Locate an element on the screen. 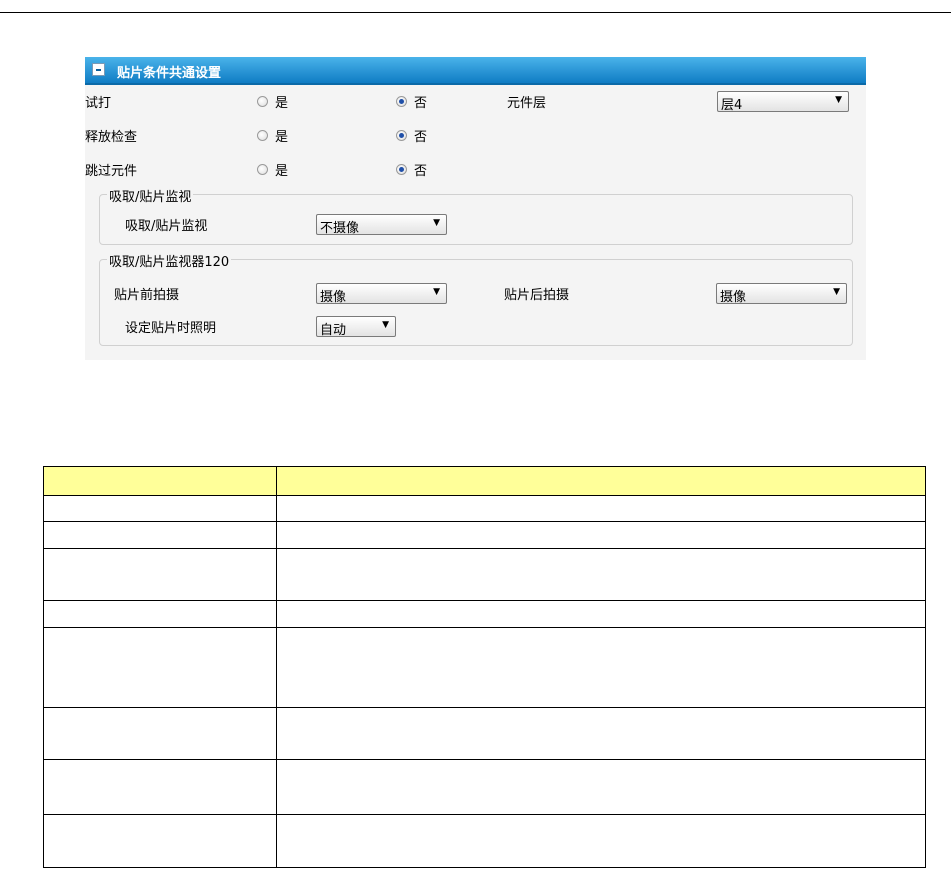  top-rule is located at coordinates (475, 12).